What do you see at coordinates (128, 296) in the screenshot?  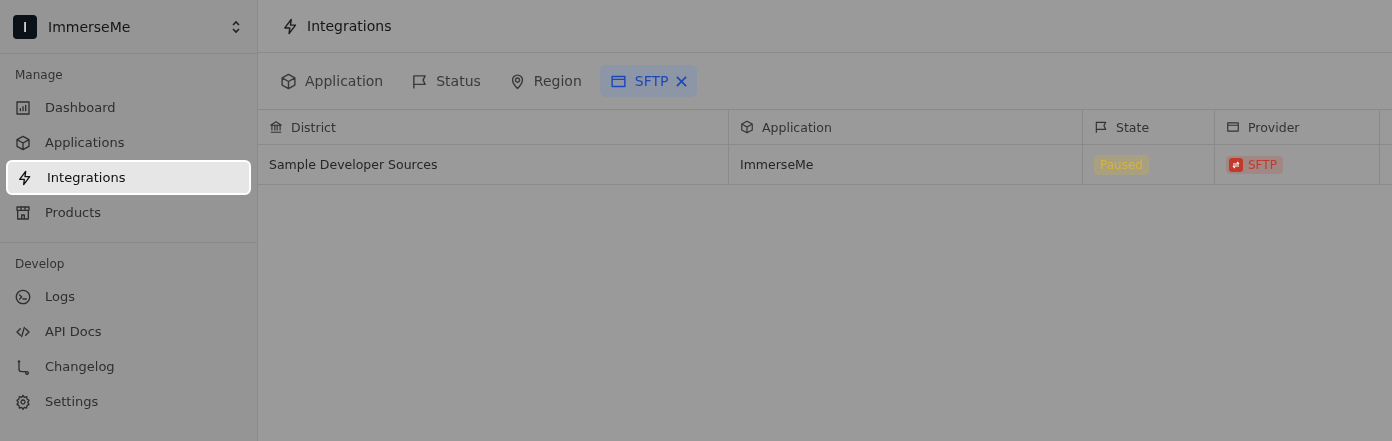 I see `sidebar-item: Logs` at bounding box center [128, 296].